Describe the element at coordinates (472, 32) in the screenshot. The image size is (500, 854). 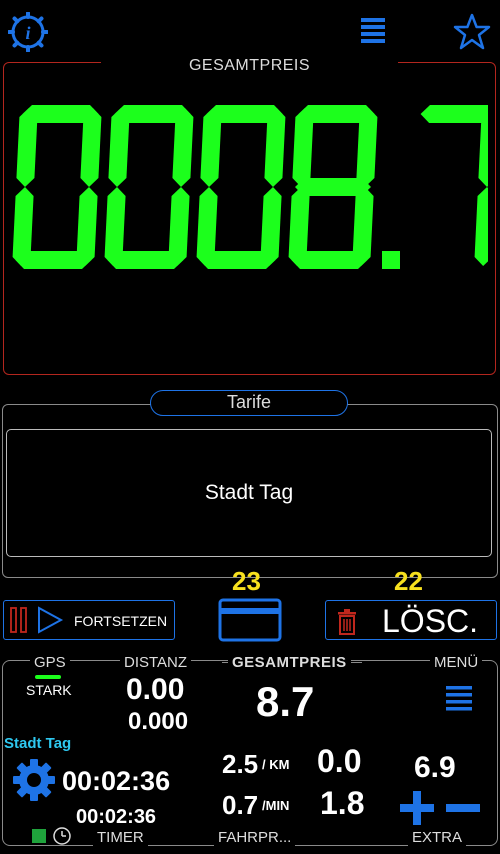
I see `star-icon` at that location.